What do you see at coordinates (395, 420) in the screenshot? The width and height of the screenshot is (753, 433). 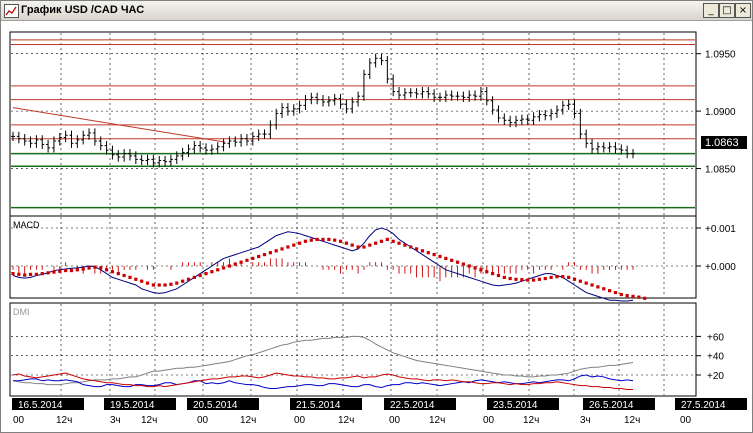 I see `hour-label: 00` at bounding box center [395, 420].